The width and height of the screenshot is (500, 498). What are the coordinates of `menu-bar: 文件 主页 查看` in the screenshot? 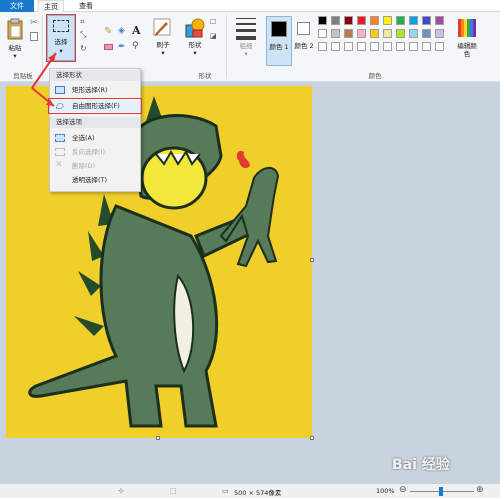 It's located at (250, 6).